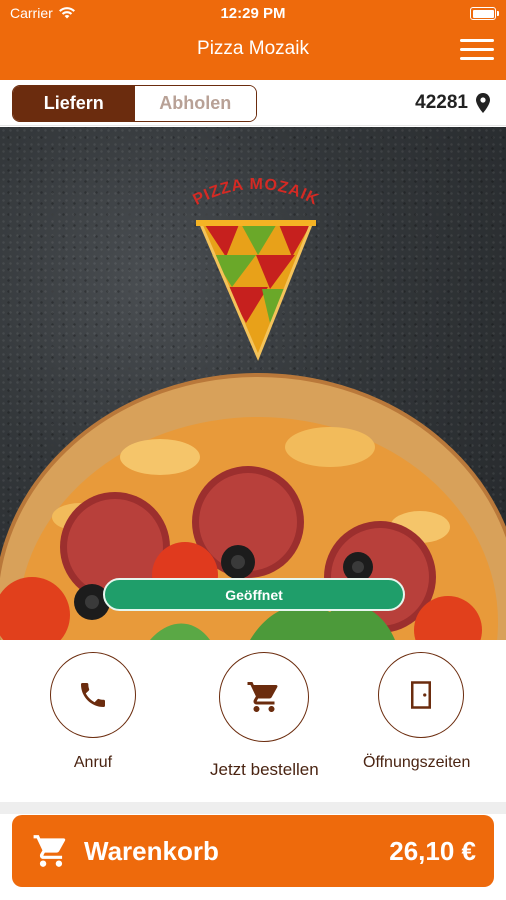  I want to click on status-bar: Carrier 12:29 PM, so click(253, 14).